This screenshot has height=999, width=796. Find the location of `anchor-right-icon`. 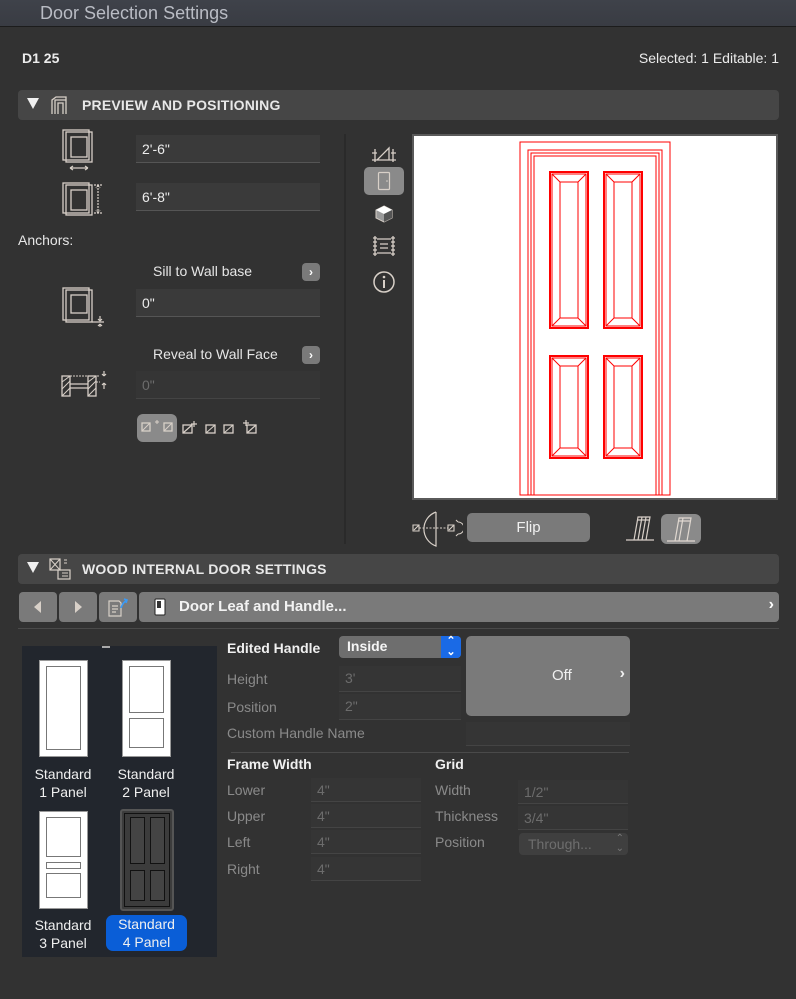

anchor-right-icon is located at coordinates (229, 428).